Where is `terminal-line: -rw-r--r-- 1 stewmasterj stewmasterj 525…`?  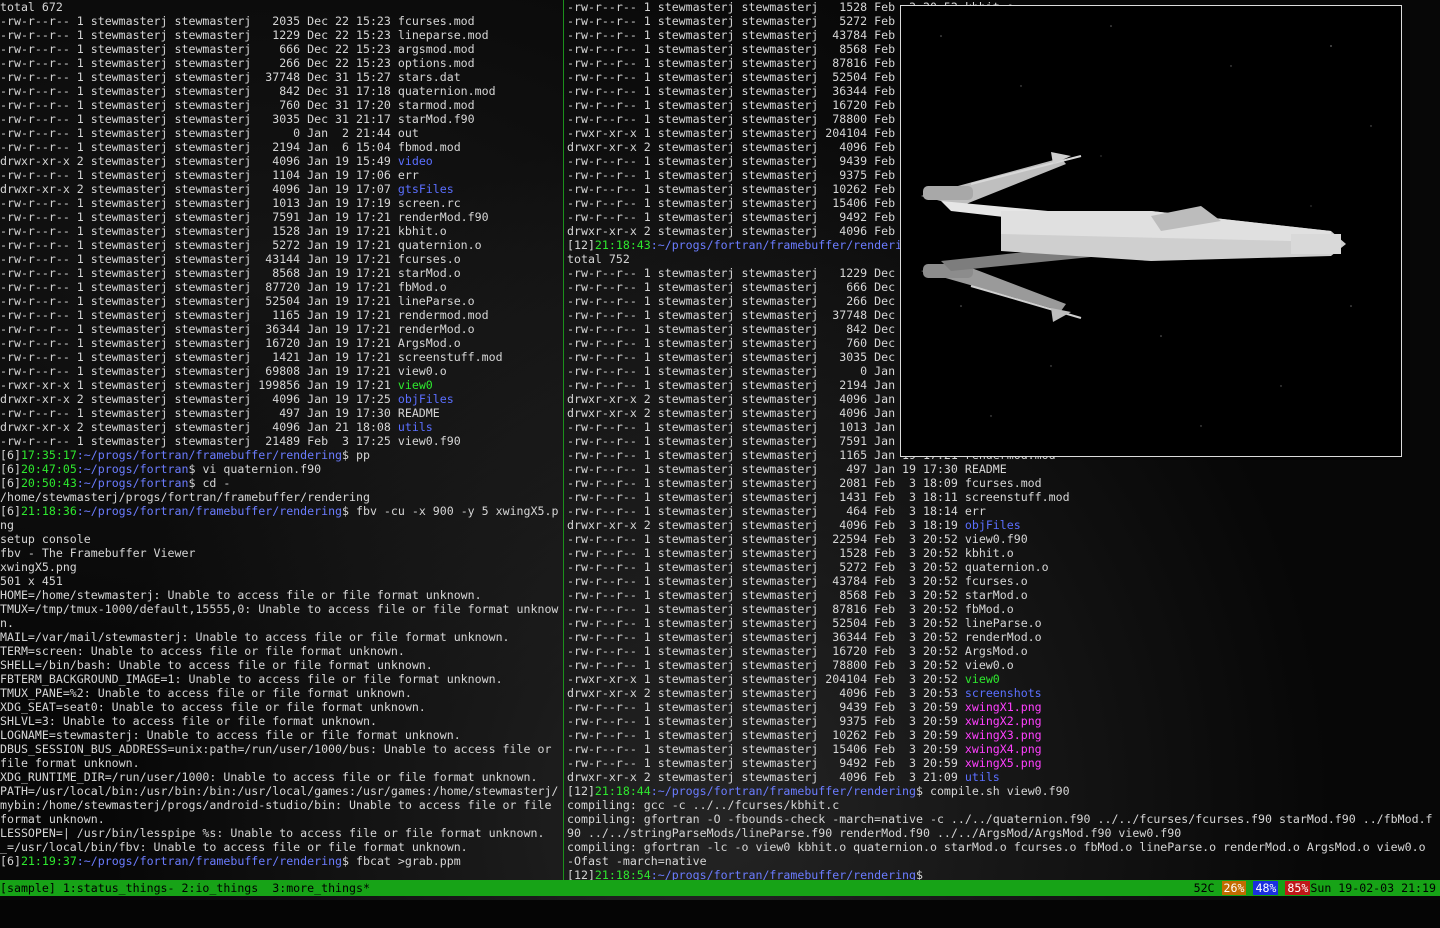 terminal-line: -rw-r--r-- 1 stewmasterj stewmasterj 525… is located at coordinates (281, 301).